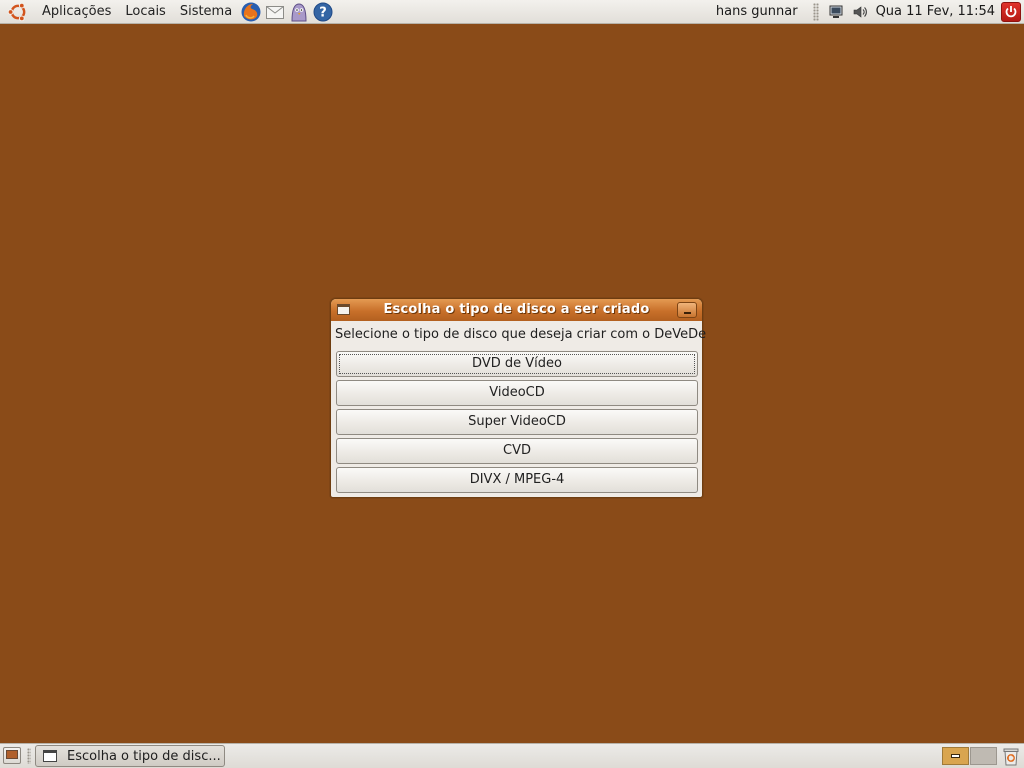 The height and width of the screenshot is (768, 1024). Describe the element at coordinates (76, 12) in the screenshot. I see `menu-applications: Aplicações` at that location.